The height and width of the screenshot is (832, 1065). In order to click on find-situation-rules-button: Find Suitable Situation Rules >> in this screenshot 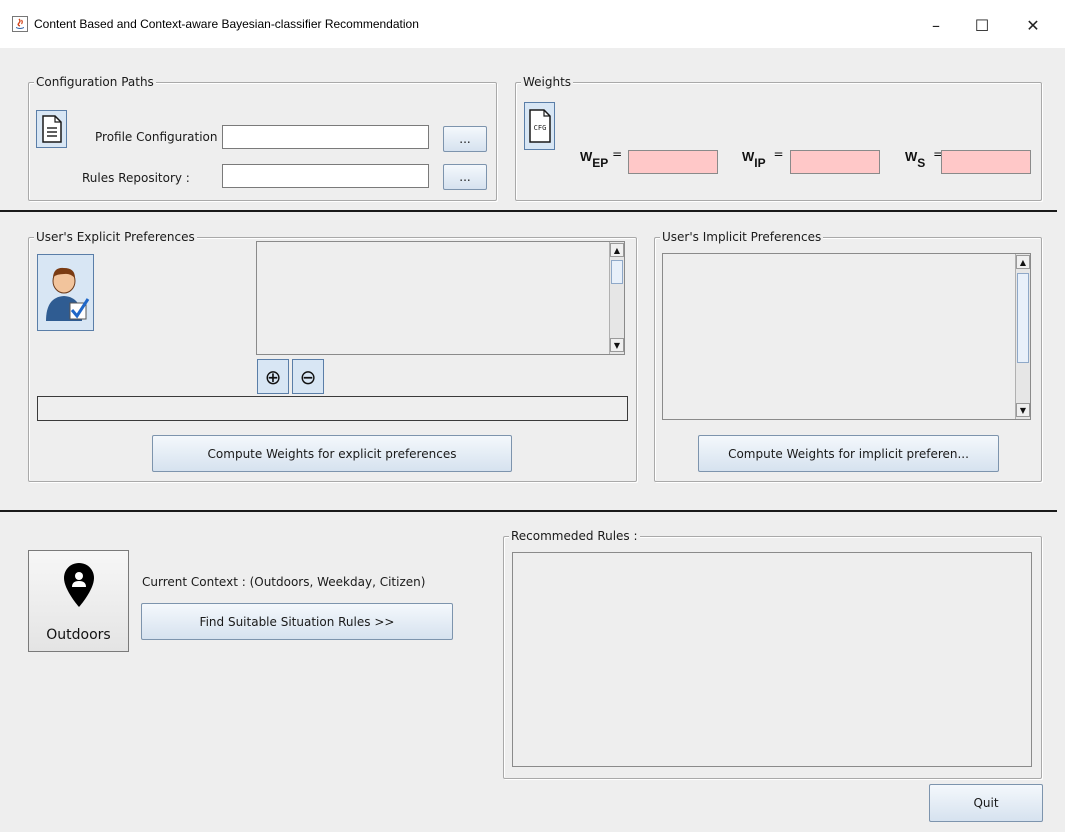, I will do `click(297, 621)`.